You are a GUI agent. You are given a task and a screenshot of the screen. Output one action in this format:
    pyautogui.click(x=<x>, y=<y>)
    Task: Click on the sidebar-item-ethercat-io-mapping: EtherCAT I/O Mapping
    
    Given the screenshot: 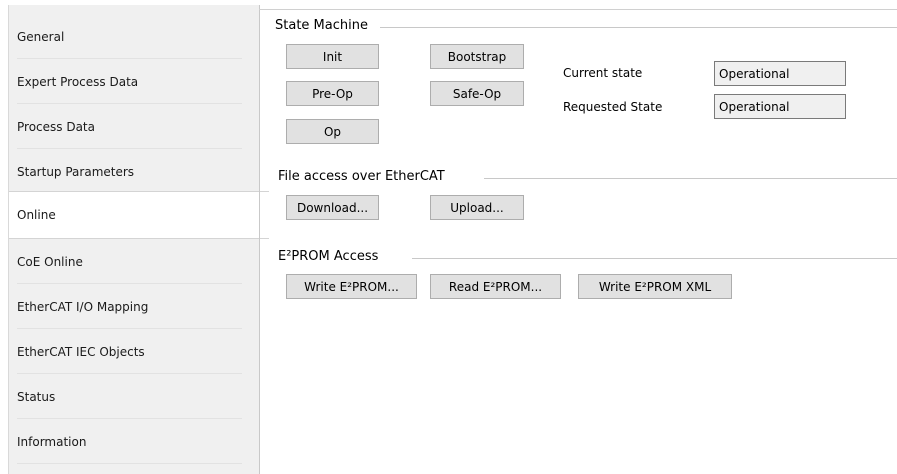 What is the action you would take?
    pyautogui.click(x=134, y=306)
    